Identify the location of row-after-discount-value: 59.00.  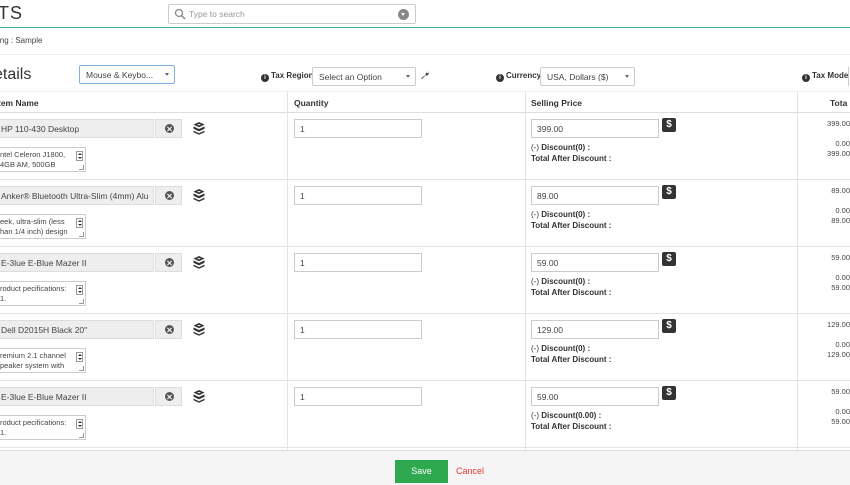
(840, 421).